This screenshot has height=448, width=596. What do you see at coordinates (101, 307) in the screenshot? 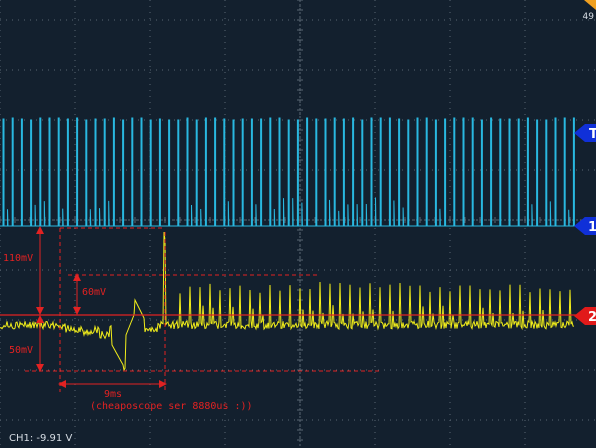
I see `arrowheads` at bounding box center [101, 307].